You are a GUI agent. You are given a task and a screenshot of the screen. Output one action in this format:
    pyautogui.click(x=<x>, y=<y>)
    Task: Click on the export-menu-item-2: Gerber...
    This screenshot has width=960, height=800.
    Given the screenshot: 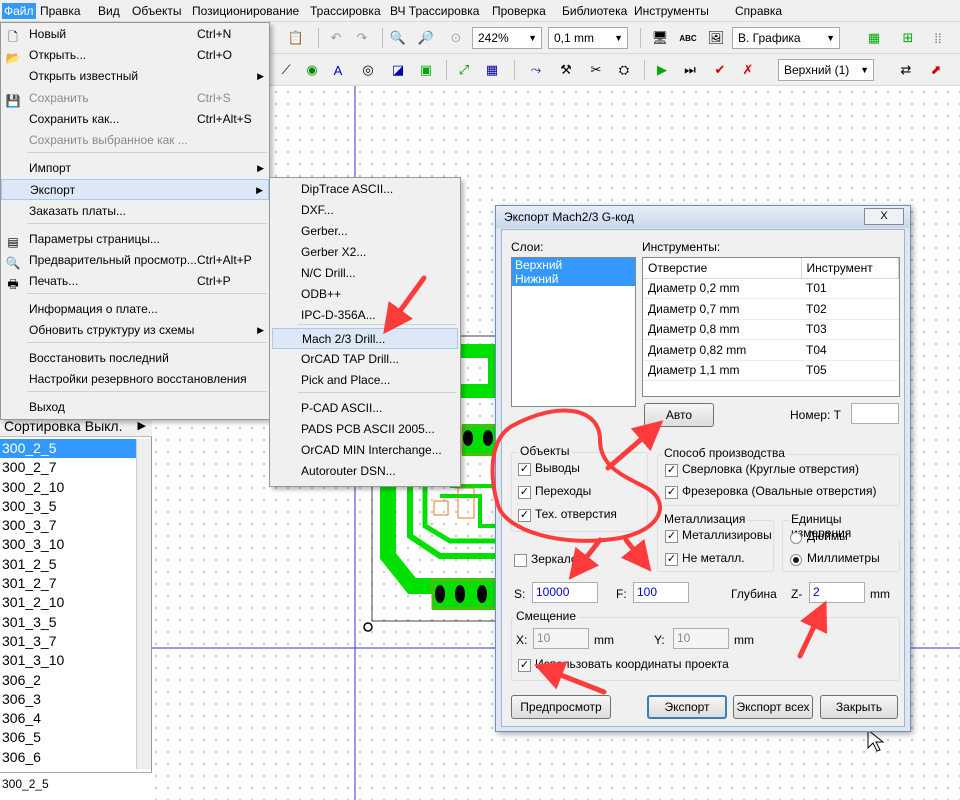 What is the action you would take?
    pyautogui.click(x=365, y=231)
    